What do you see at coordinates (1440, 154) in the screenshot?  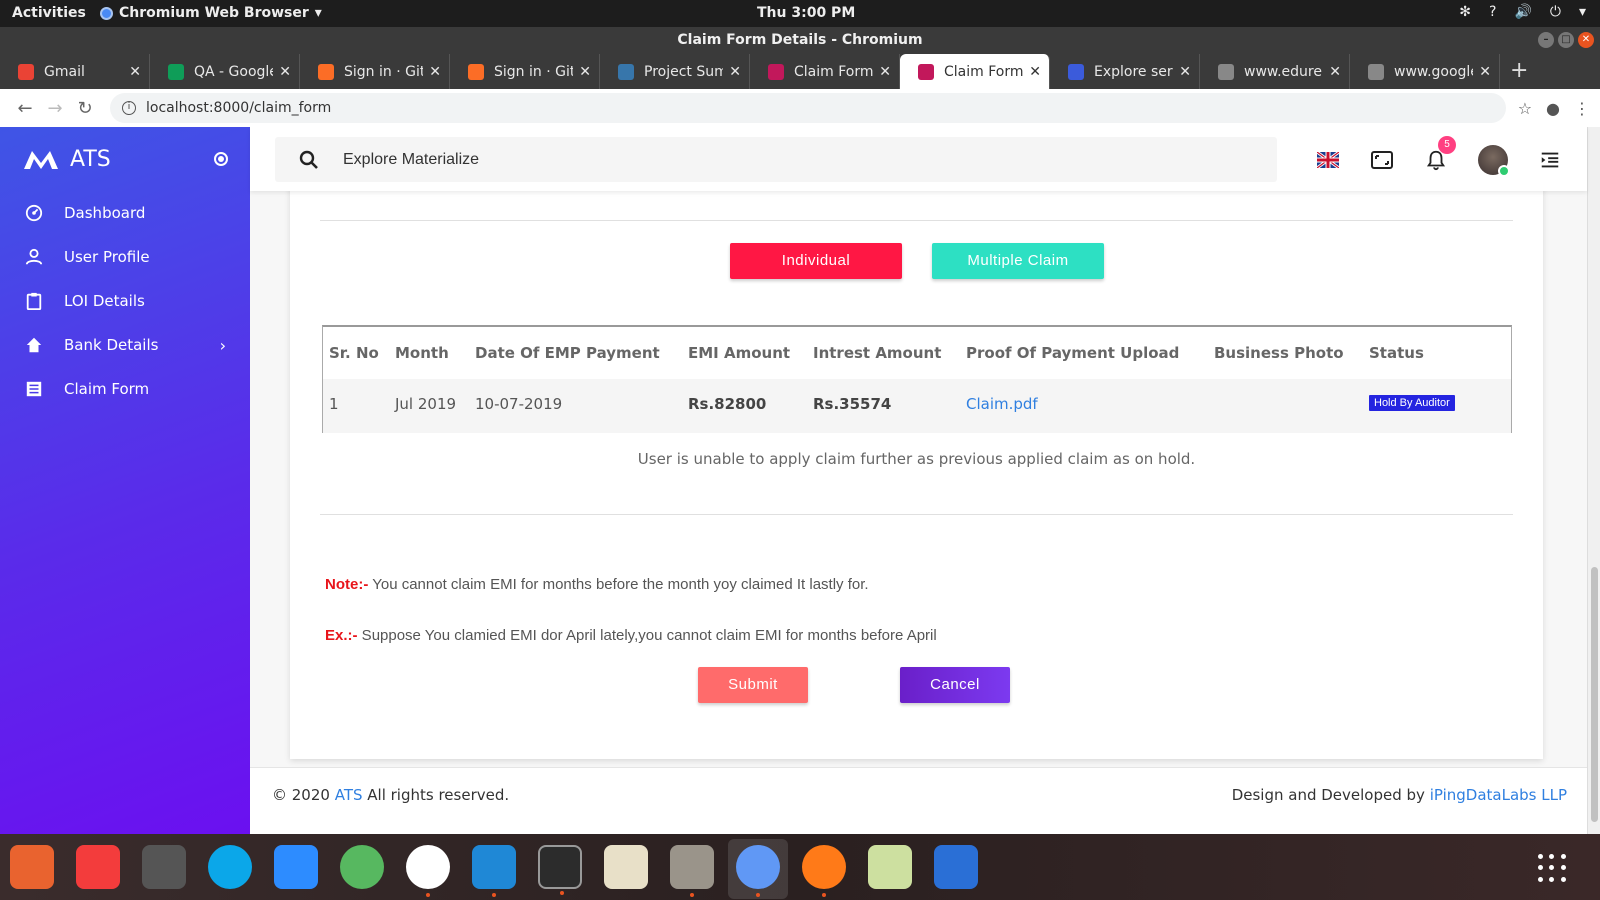 I see `notifications-bell-icon: 5` at bounding box center [1440, 154].